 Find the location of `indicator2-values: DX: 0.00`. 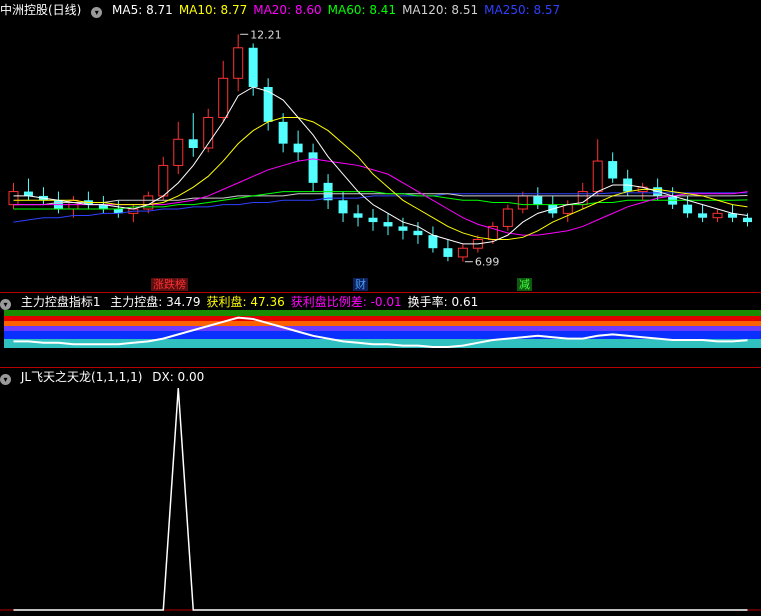

indicator2-values: DX: 0.00 is located at coordinates (181, 377).